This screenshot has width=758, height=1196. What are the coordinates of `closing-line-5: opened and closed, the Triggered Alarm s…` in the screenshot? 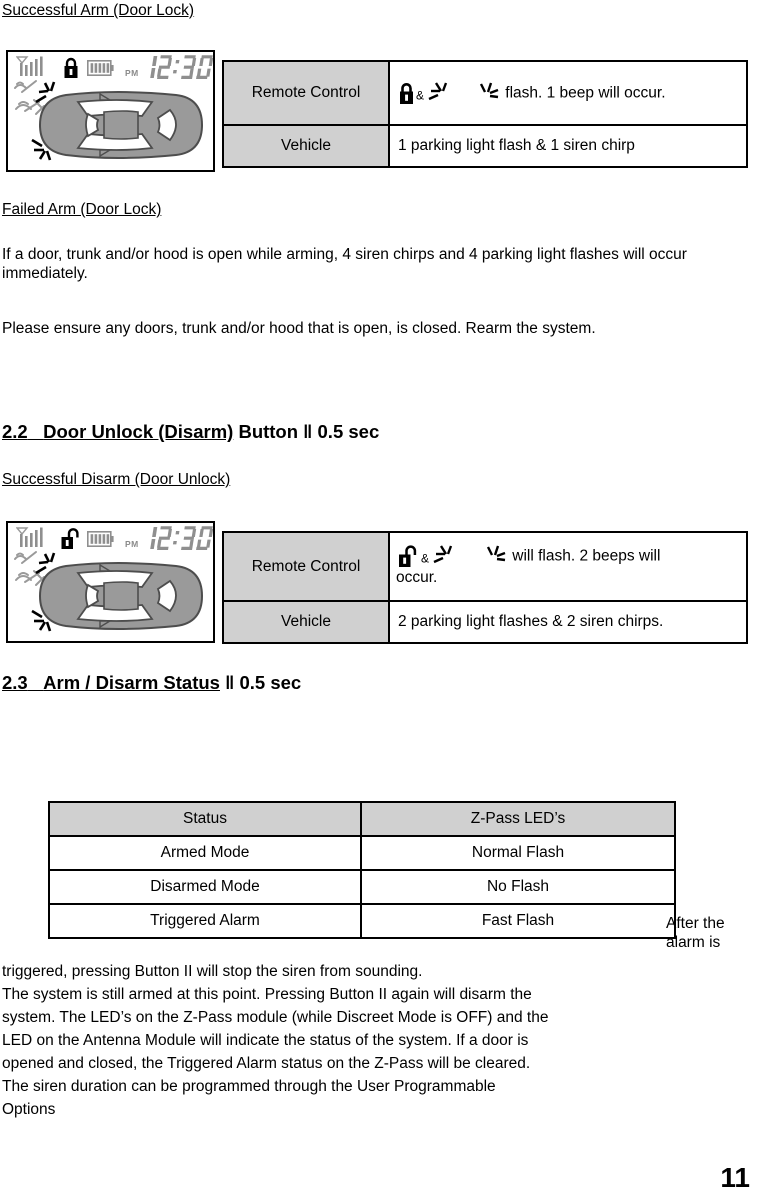 It's located at (266, 1063).